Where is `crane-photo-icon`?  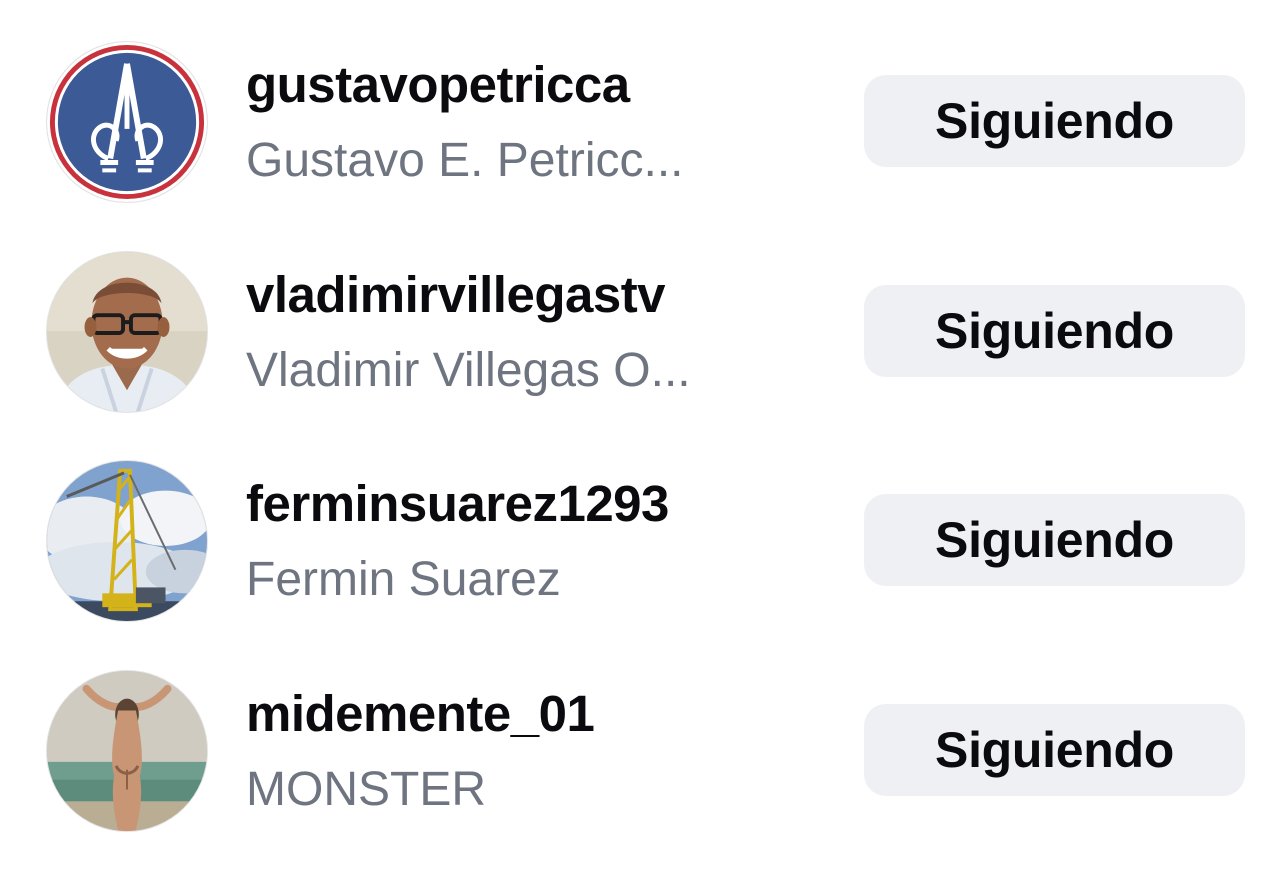
crane-photo-icon is located at coordinates (127, 541).